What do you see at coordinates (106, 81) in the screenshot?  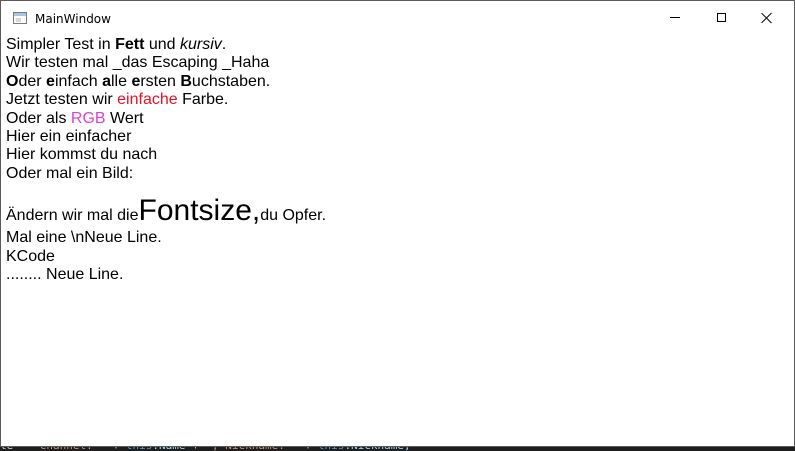 I see `bold-letter: a` at bounding box center [106, 81].